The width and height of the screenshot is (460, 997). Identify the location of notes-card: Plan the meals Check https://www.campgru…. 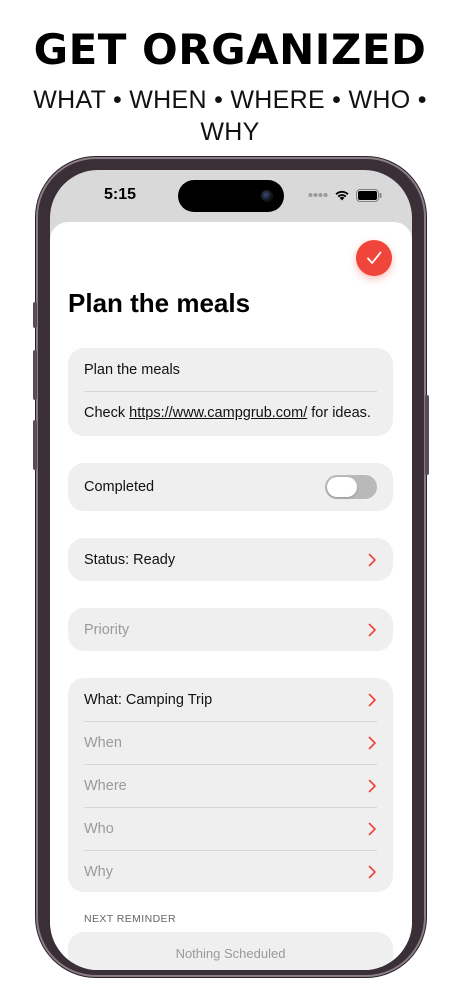
(230, 392).